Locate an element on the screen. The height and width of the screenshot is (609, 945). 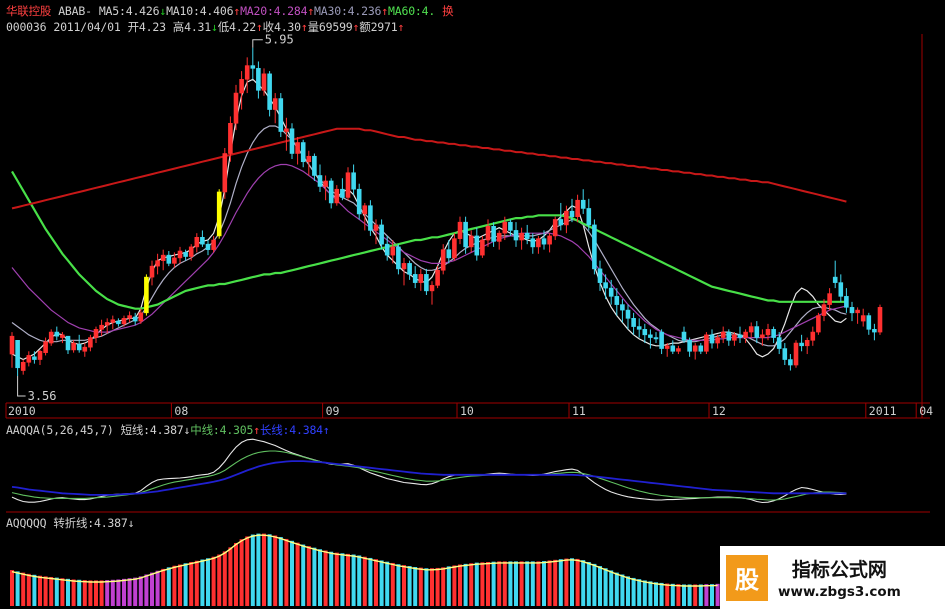
watermark-url: www.zbgs3.com is located at coordinates (839, 592).